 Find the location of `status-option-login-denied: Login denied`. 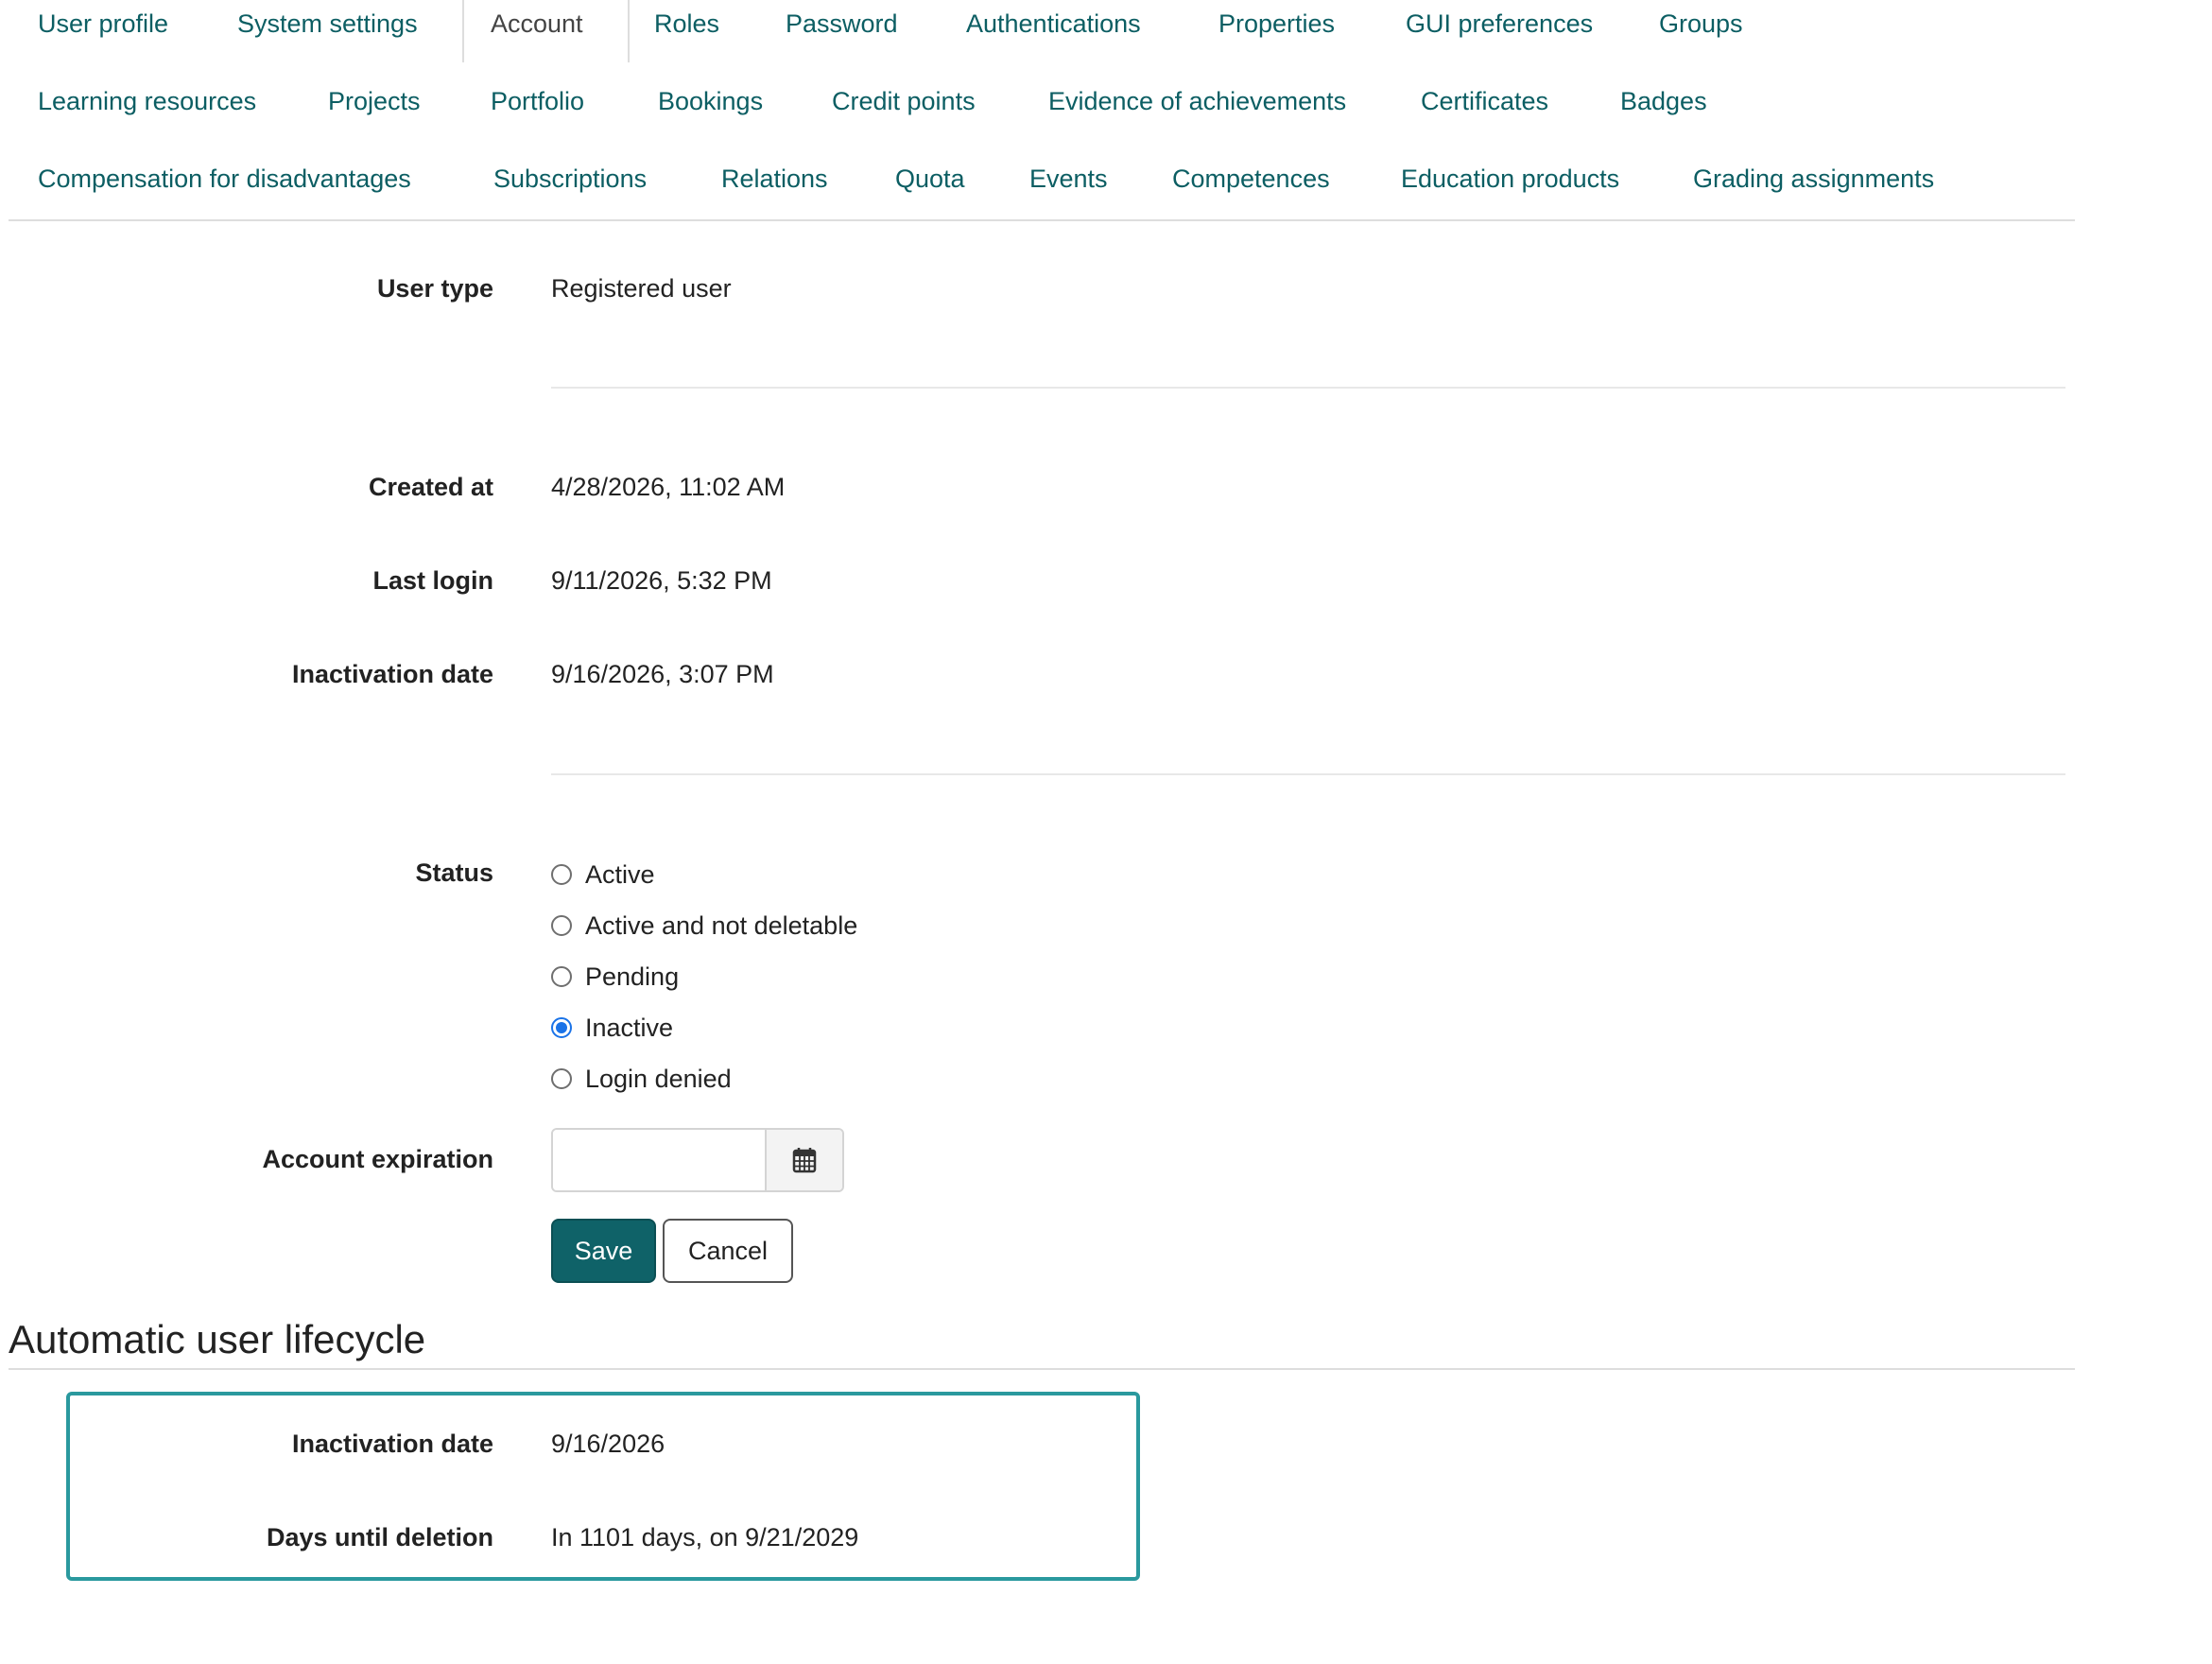

status-option-login-denied: Login denied is located at coordinates (641, 1079).